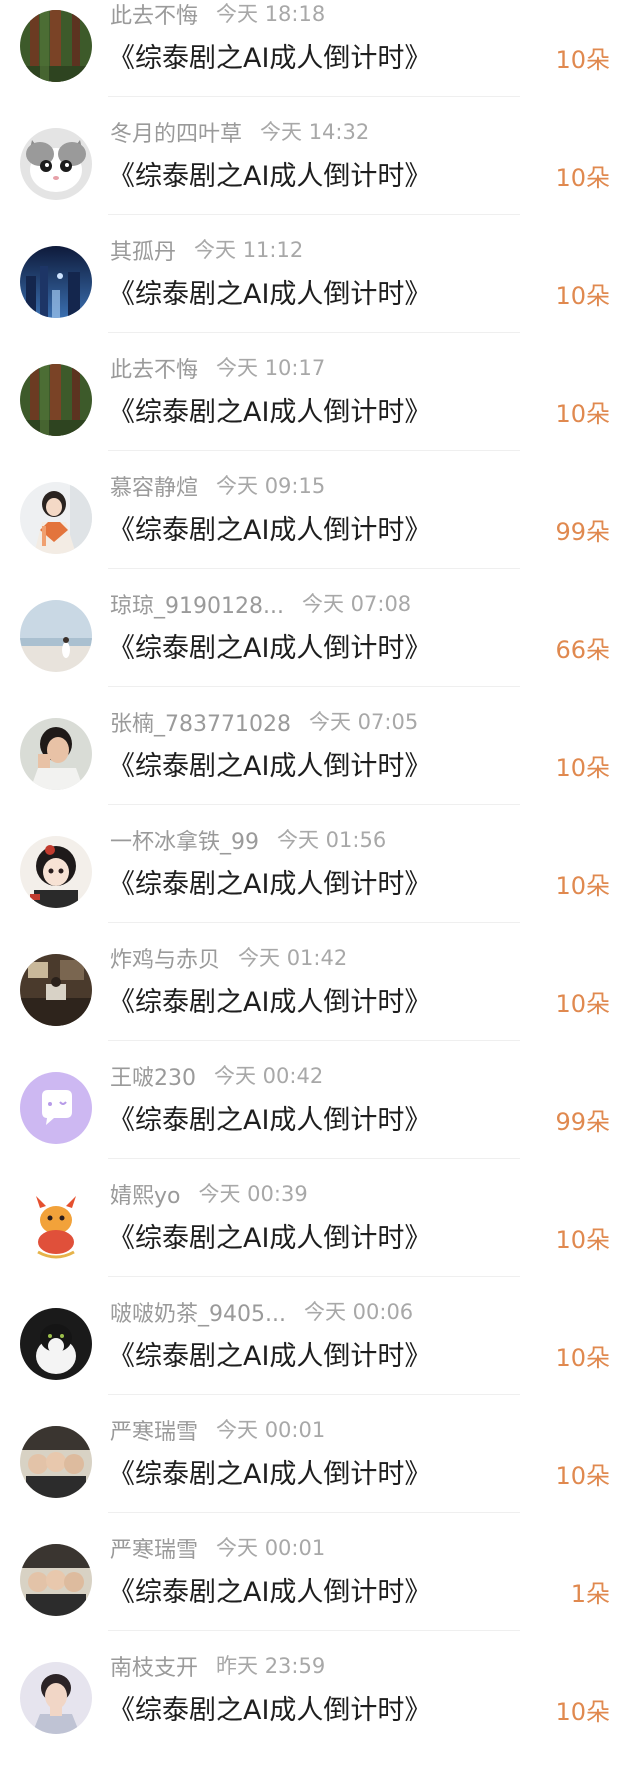 This screenshot has width=640, height=1788. I want to click on list-item: 严寒瑞雪 今天 00:01 《综泰剧之AI成人倒计时》 10朵, so click(320, 1475).